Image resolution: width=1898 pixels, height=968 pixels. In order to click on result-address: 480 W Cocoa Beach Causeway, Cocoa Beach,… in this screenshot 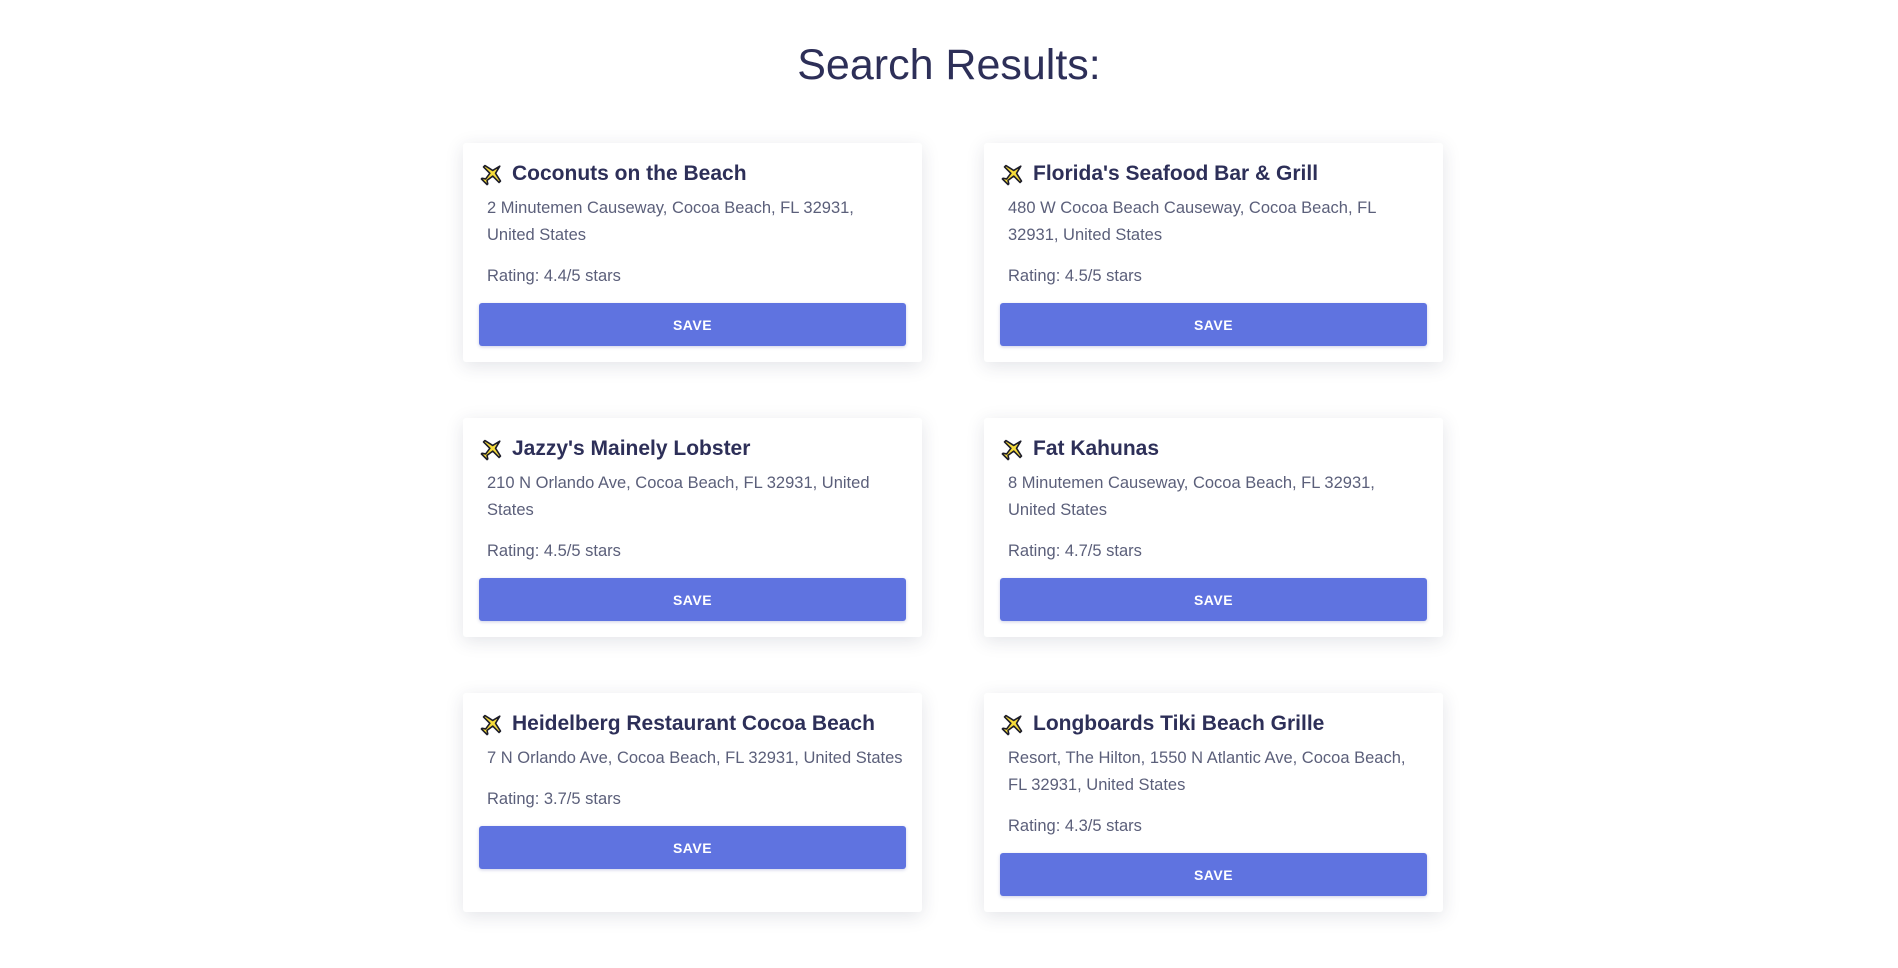, I will do `click(1192, 221)`.